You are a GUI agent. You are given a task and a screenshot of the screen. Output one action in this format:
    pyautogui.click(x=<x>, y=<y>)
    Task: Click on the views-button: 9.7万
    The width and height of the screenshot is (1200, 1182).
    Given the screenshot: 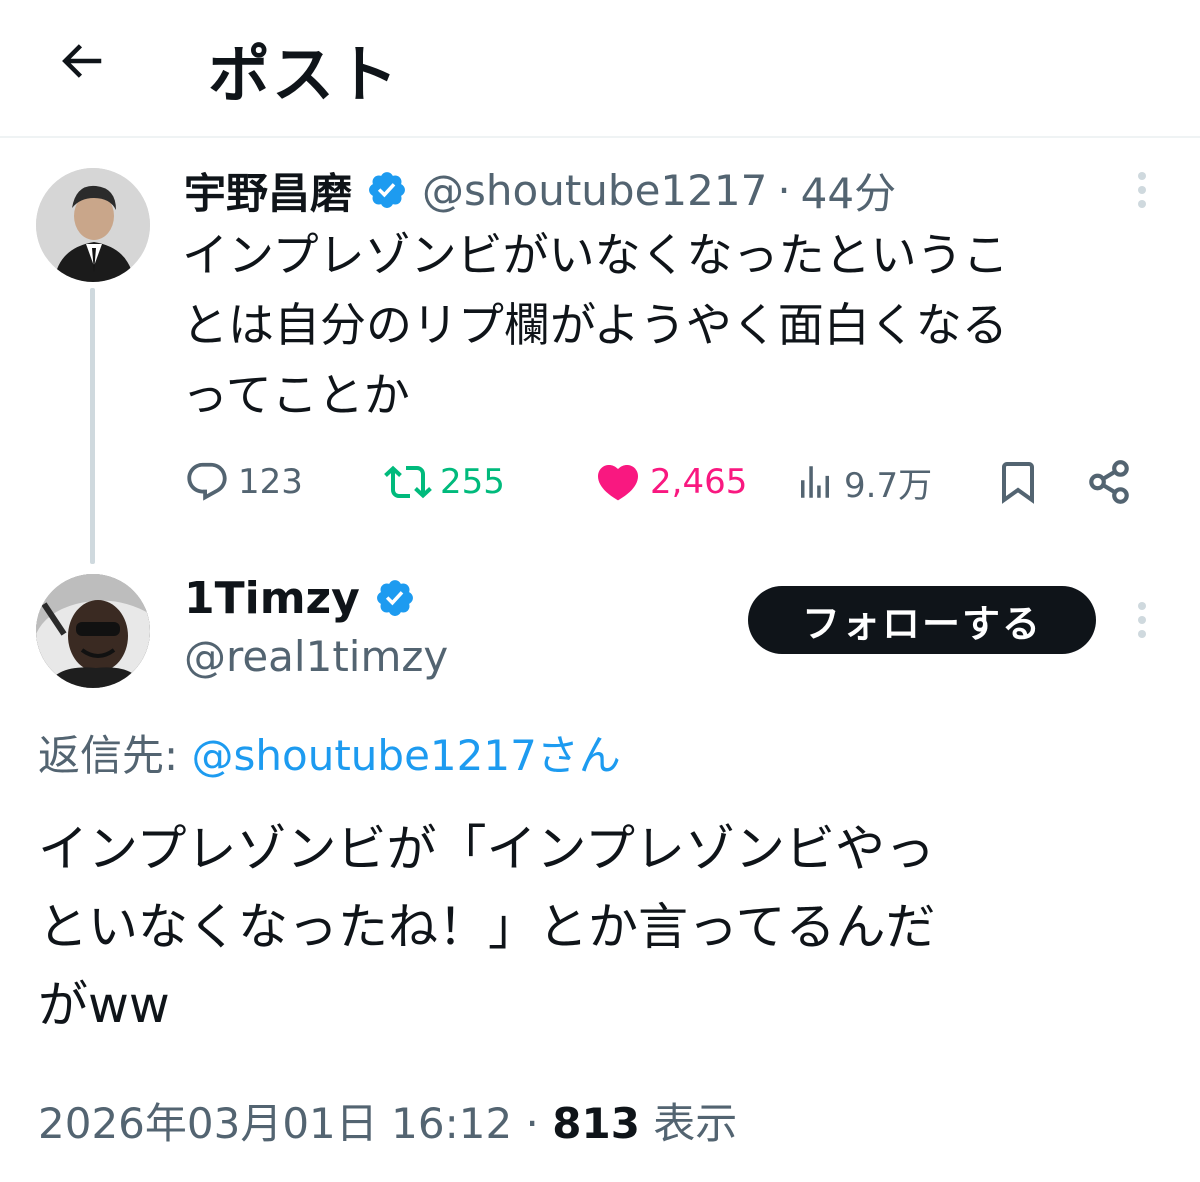 What is the action you would take?
    pyautogui.click(x=863, y=482)
    